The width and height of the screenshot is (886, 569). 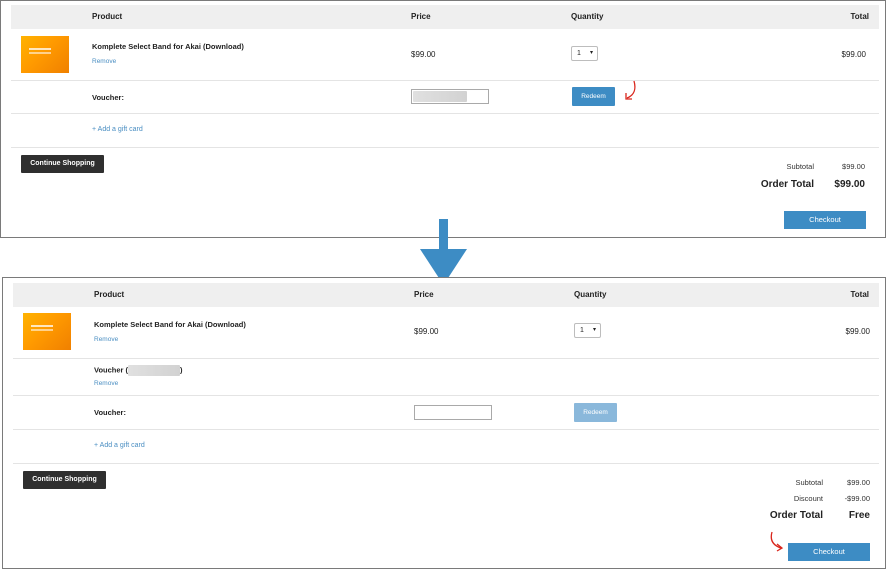 What do you see at coordinates (808, 498) in the screenshot?
I see `discount-label: Discount` at bounding box center [808, 498].